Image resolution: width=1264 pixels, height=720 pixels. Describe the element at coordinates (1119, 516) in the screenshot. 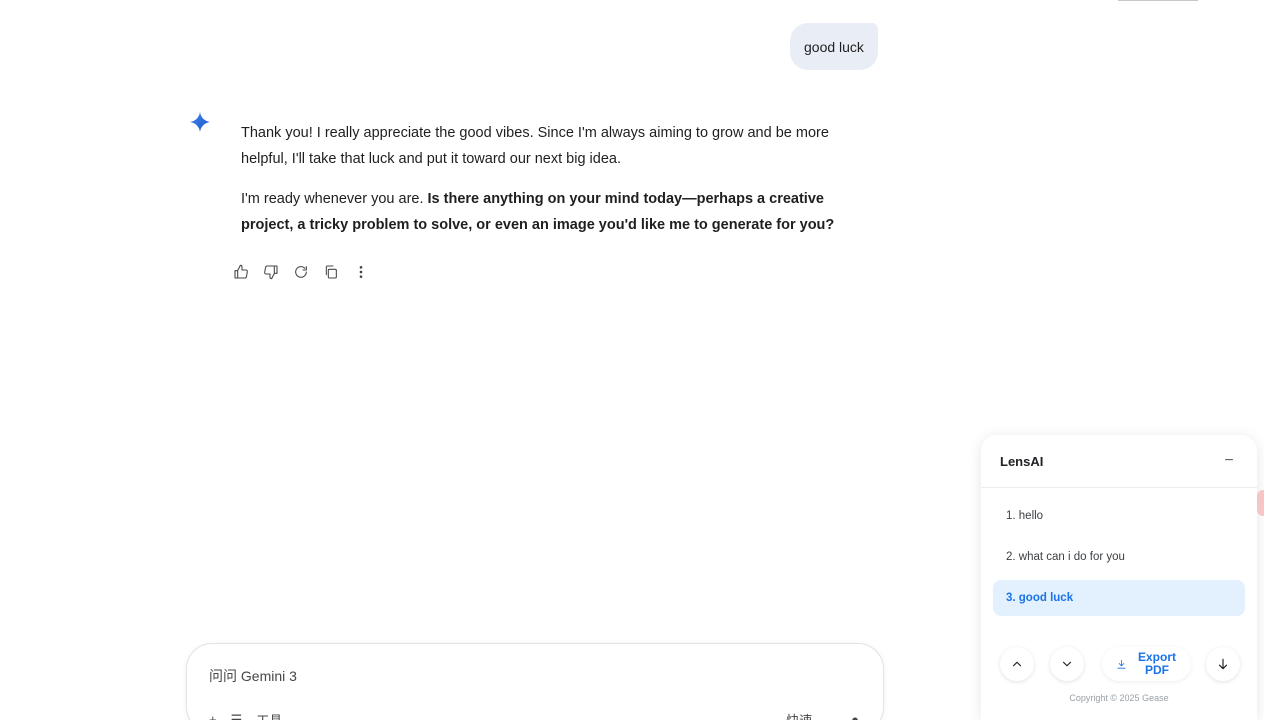

I see `list-item: 1. hello` at that location.